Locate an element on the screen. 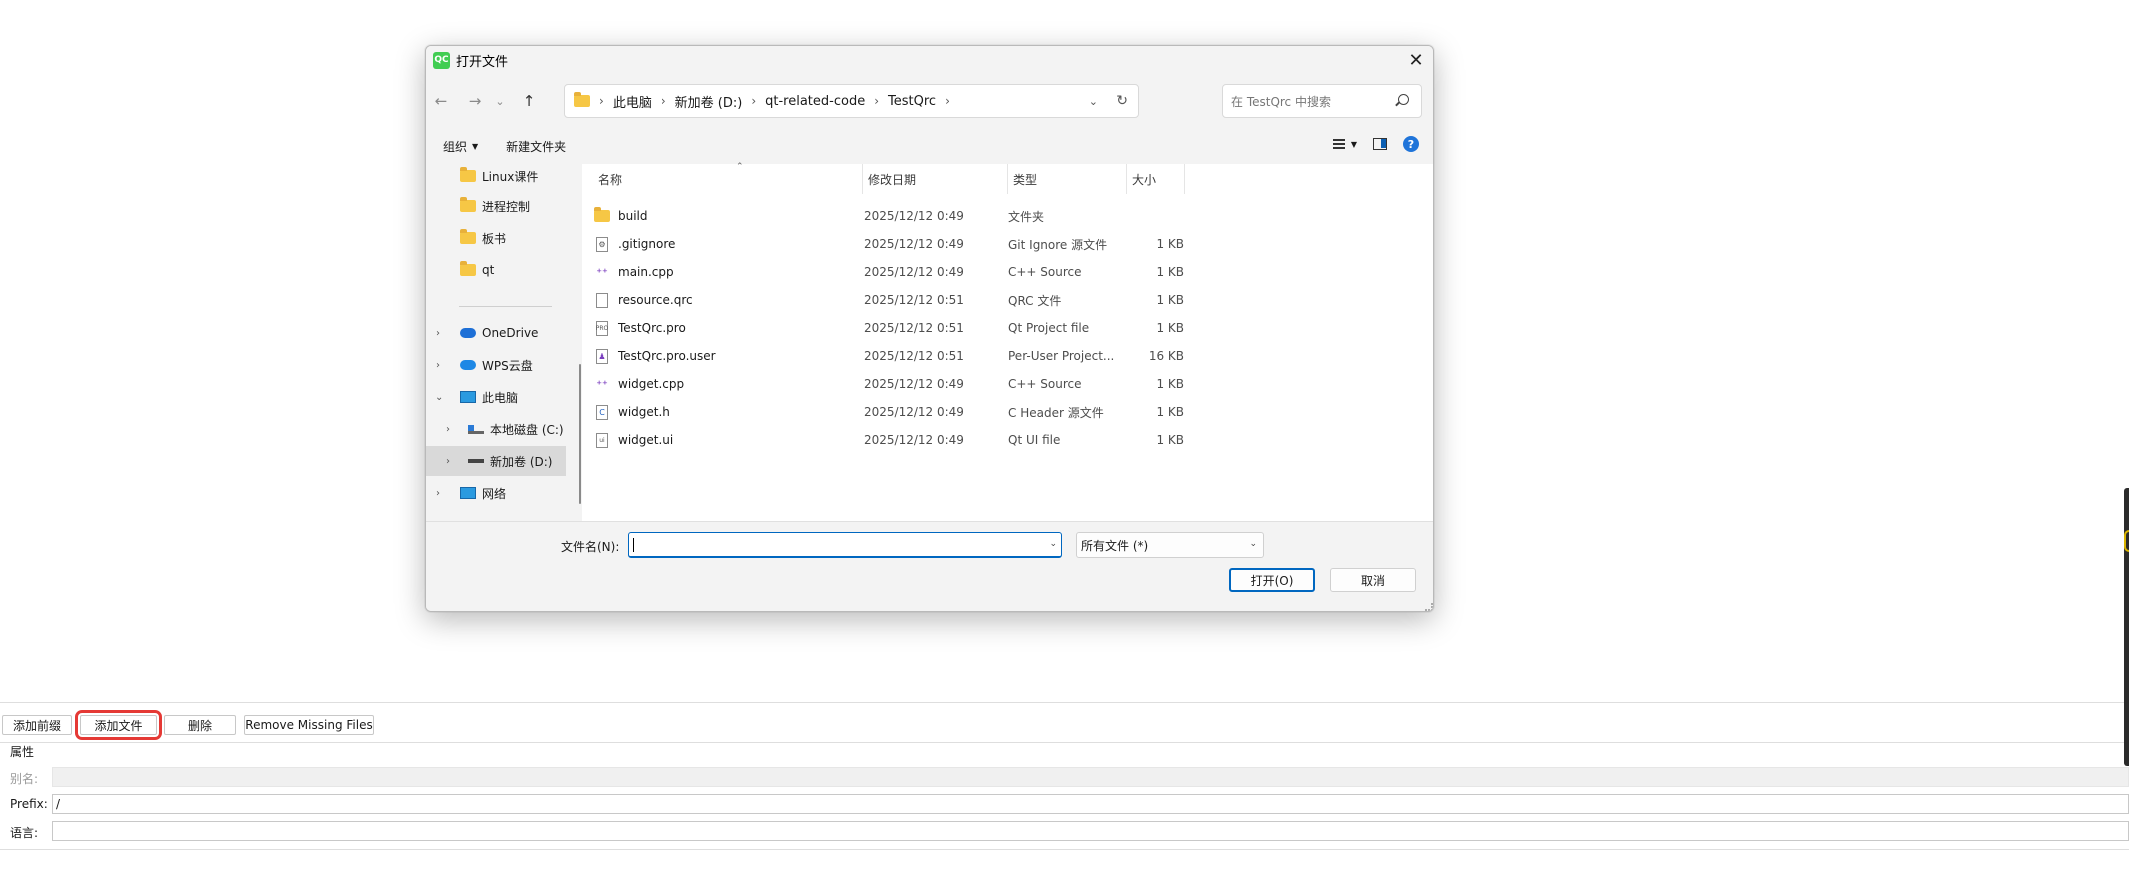  refresh-icon: ↻ is located at coordinates (1122, 101).